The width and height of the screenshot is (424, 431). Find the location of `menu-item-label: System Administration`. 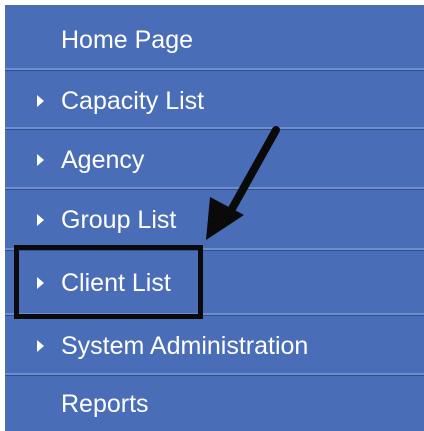

menu-item-label: System Administration is located at coordinates (185, 345).